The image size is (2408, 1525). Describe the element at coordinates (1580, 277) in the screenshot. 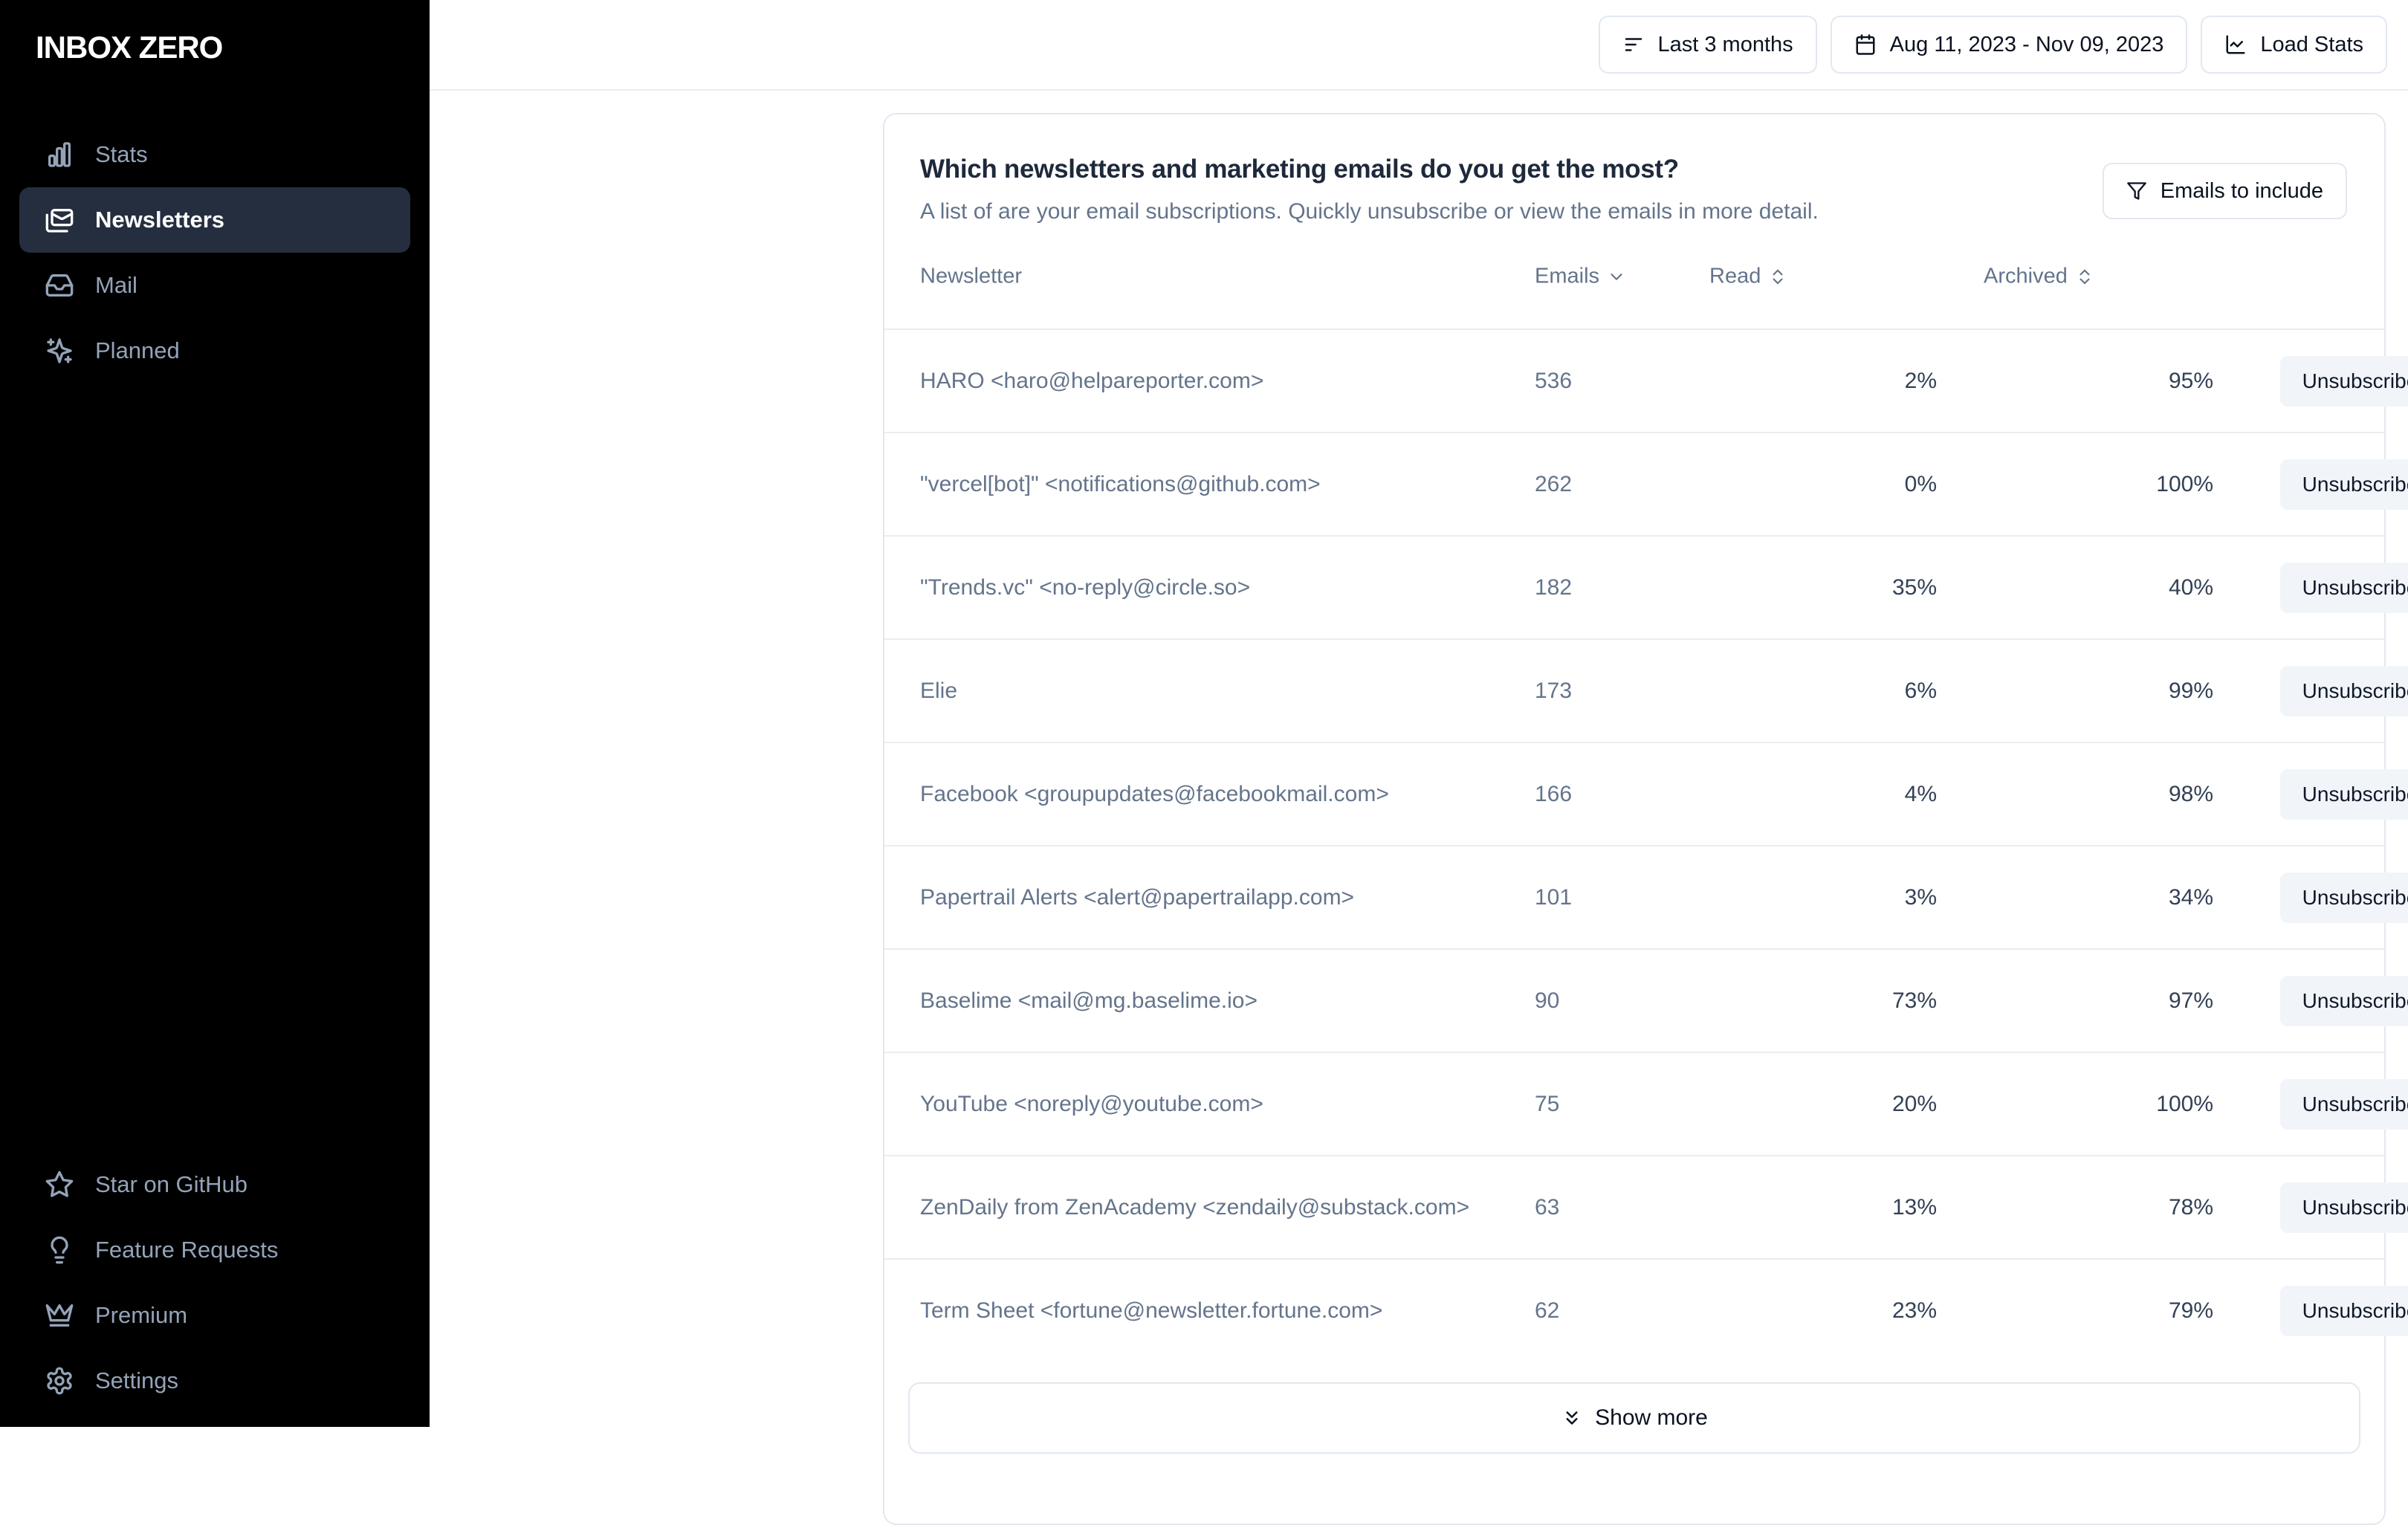

I see `column-header-emails: Emails` at that location.